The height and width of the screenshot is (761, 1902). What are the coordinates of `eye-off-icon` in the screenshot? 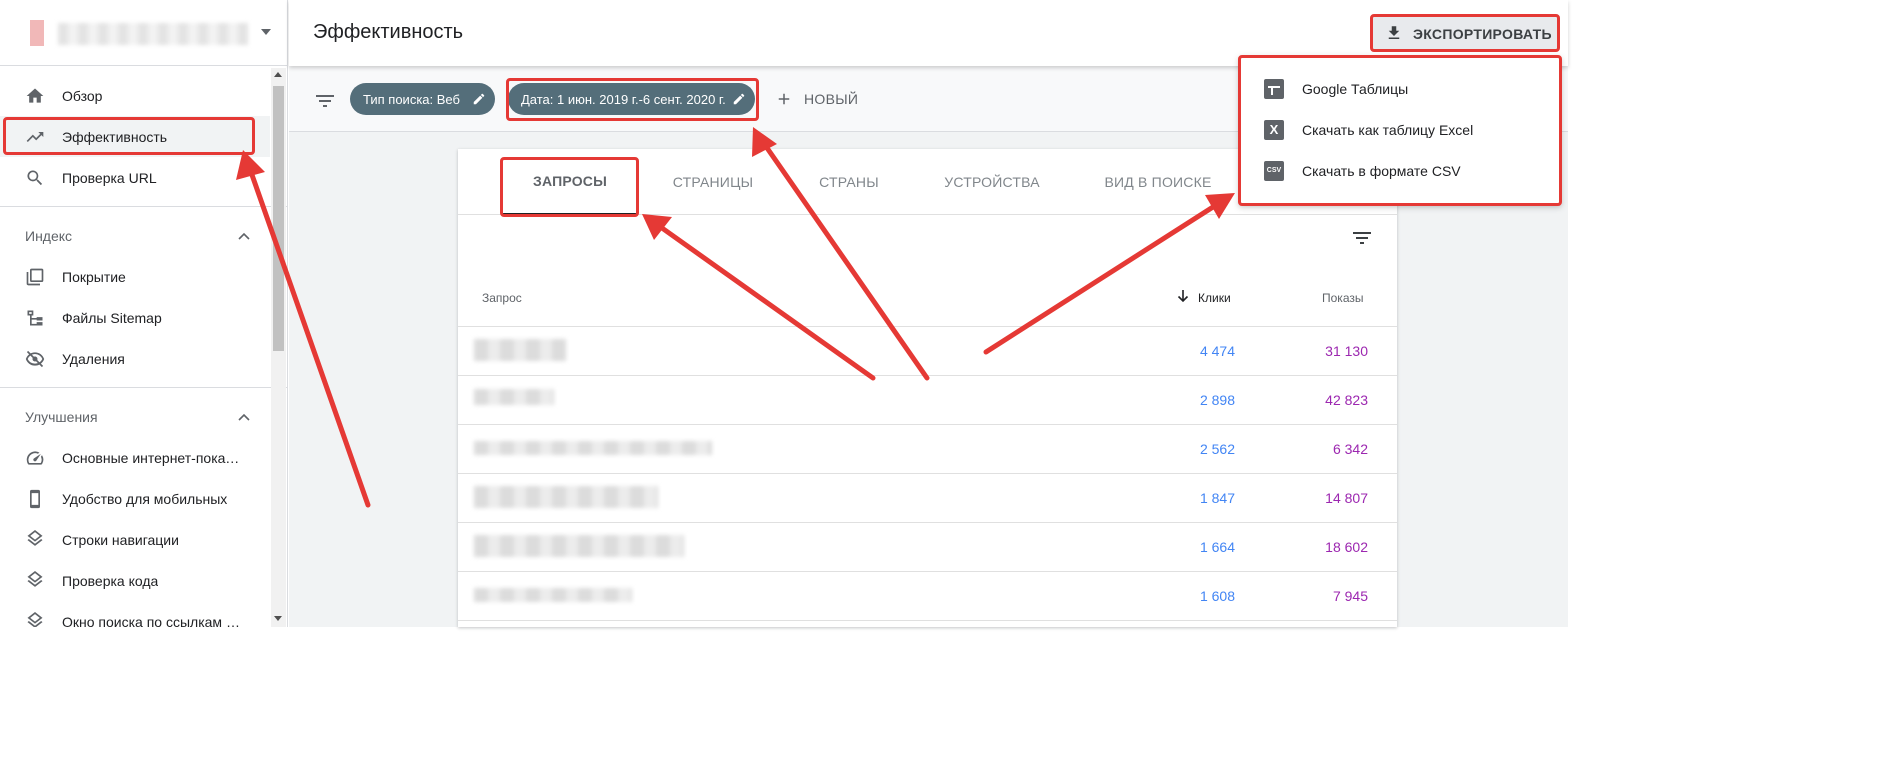 It's located at (35, 359).